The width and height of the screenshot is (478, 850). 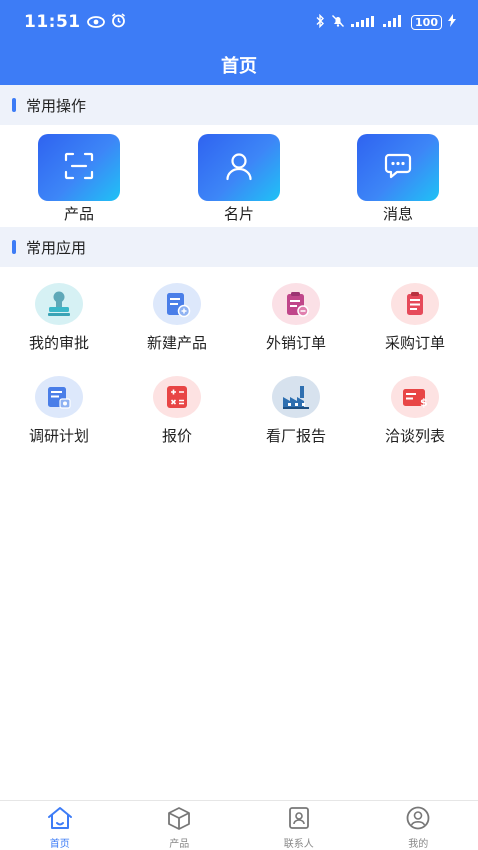 I want to click on app-purchase-order: 采购订单, so click(x=415, y=318).